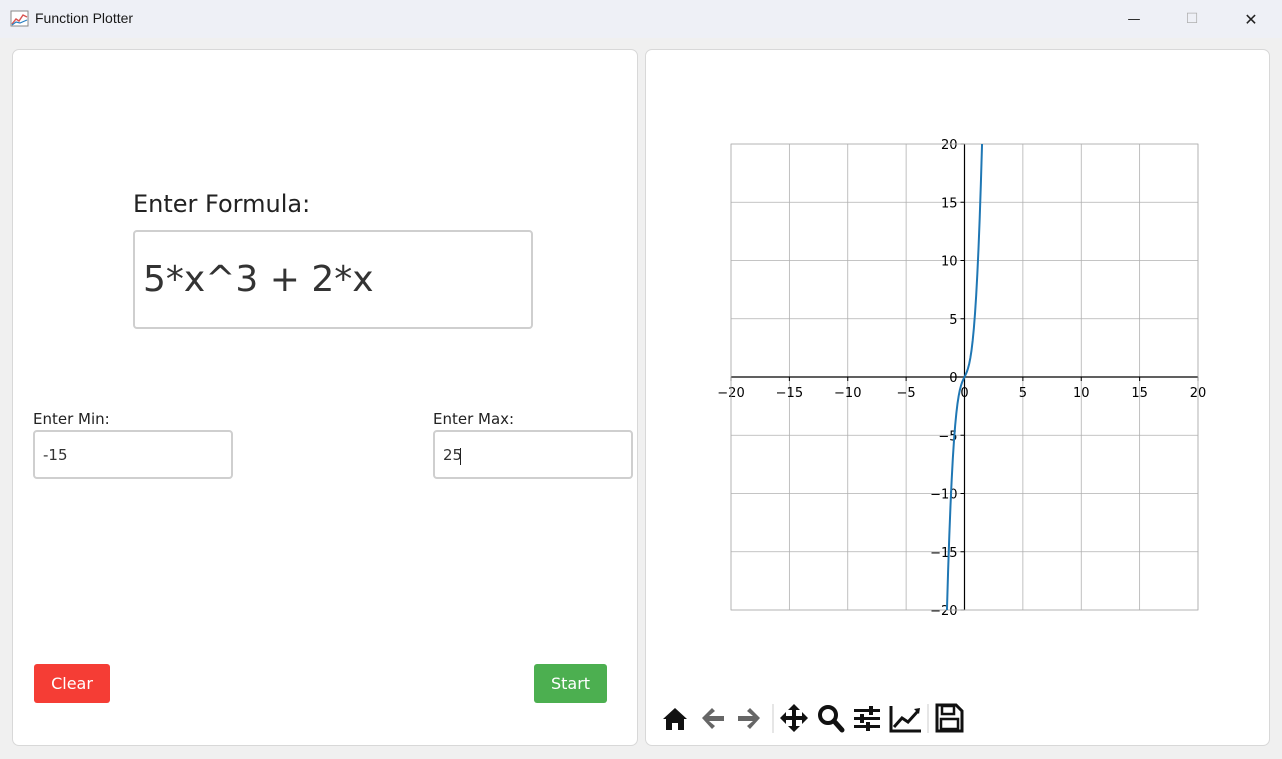 The image size is (1282, 759). I want to click on clear-button: Clear, so click(72, 683).